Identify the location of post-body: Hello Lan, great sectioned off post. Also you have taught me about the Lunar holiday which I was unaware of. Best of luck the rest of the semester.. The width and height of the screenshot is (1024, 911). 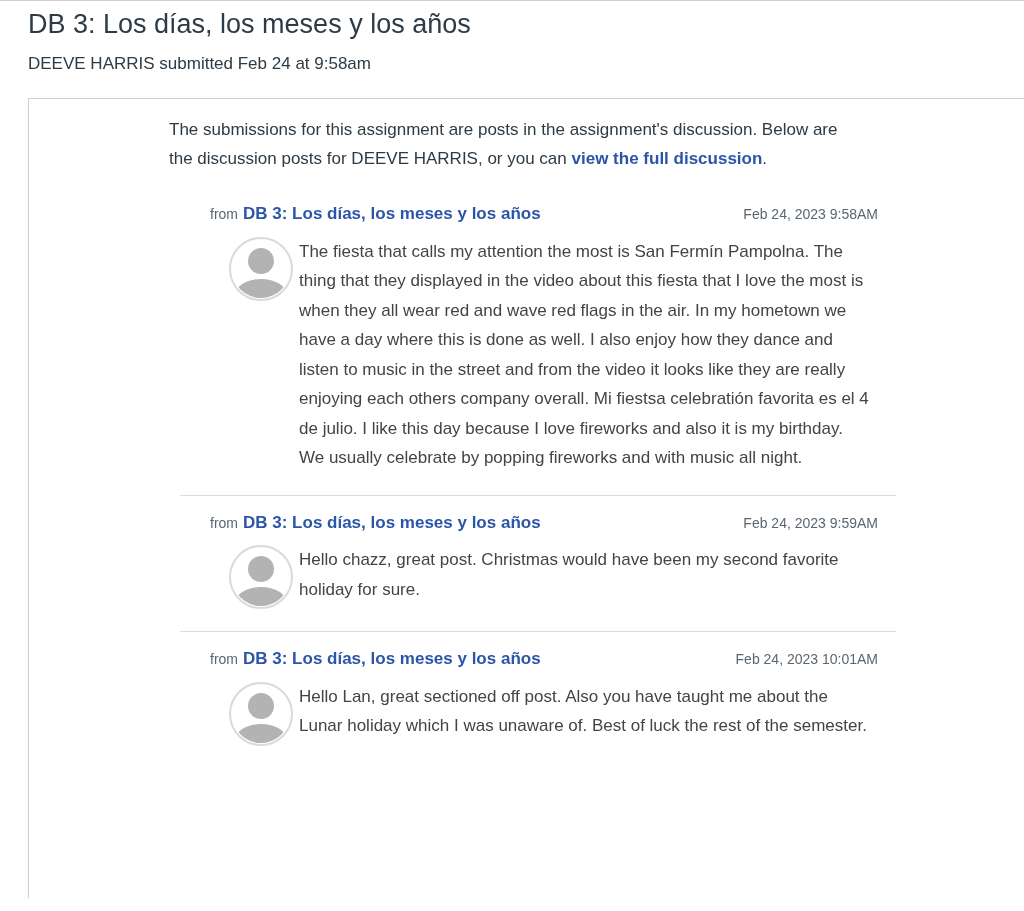
(583, 711).